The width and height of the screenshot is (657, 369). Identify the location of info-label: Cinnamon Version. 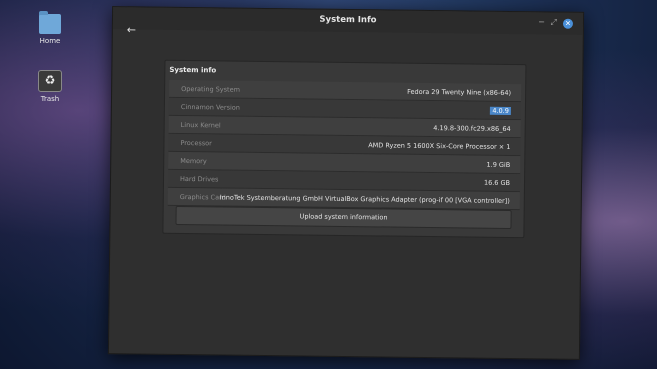
(210, 107).